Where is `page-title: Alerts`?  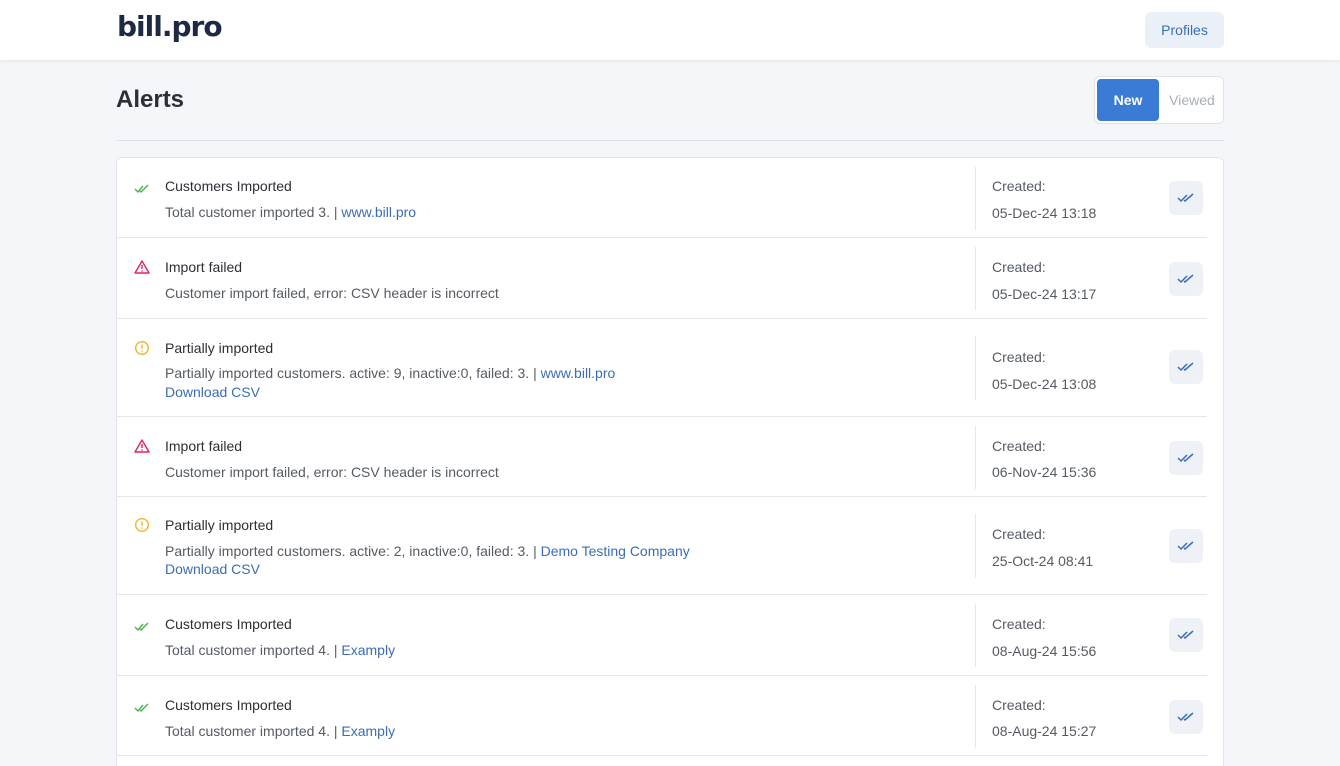 page-title: Alerts is located at coordinates (150, 99).